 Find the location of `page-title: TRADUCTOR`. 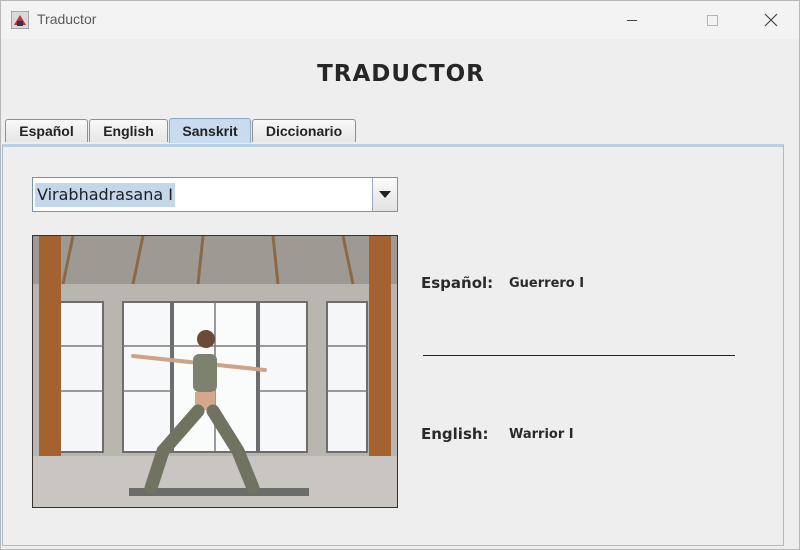

page-title: TRADUCTOR is located at coordinates (401, 74).